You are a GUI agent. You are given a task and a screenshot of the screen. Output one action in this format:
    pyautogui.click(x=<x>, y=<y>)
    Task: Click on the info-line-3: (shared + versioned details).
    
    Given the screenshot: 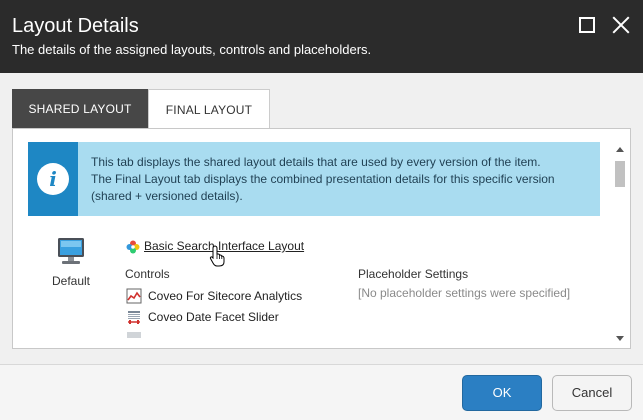 What is the action you would take?
    pyautogui.click(x=167, y=196)
    